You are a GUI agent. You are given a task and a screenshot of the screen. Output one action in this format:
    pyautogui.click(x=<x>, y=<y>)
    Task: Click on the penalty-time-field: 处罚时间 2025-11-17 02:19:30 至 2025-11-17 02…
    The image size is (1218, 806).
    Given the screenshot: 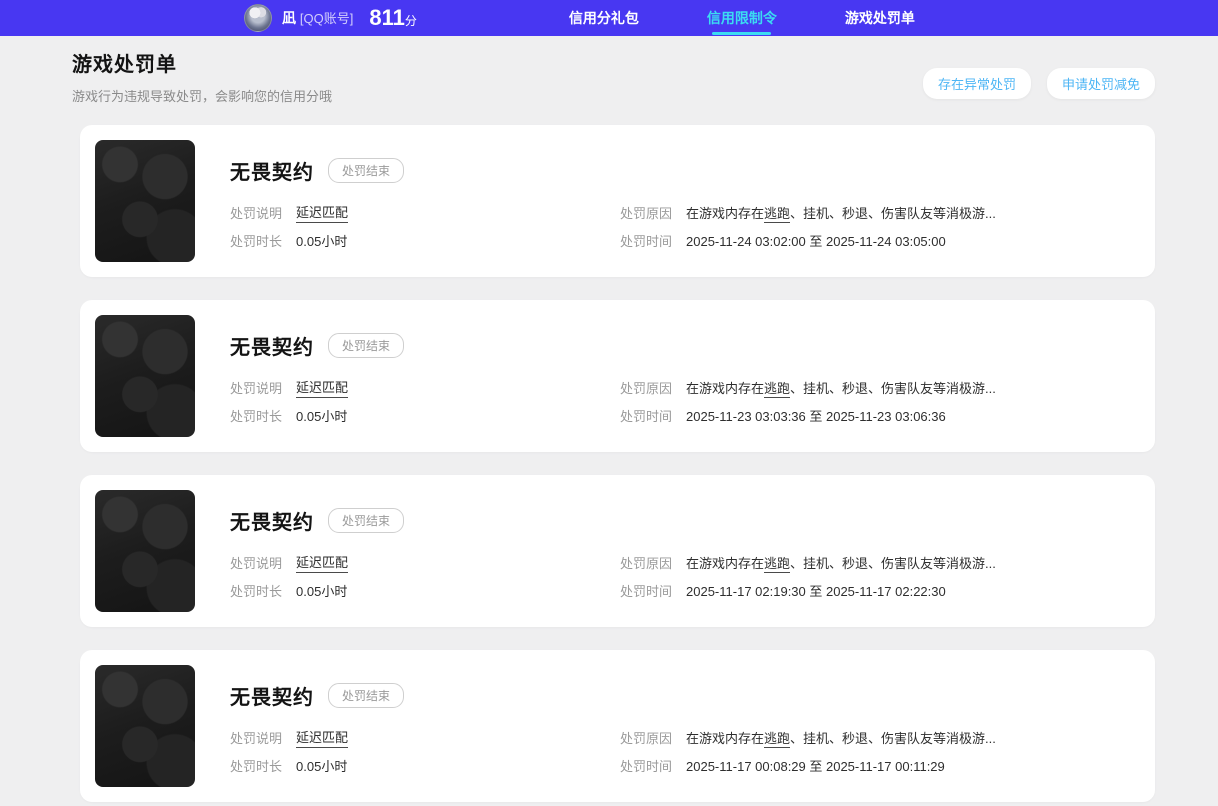 What is the action you would take?
    pyautogui.click(x=880, y=590)
    